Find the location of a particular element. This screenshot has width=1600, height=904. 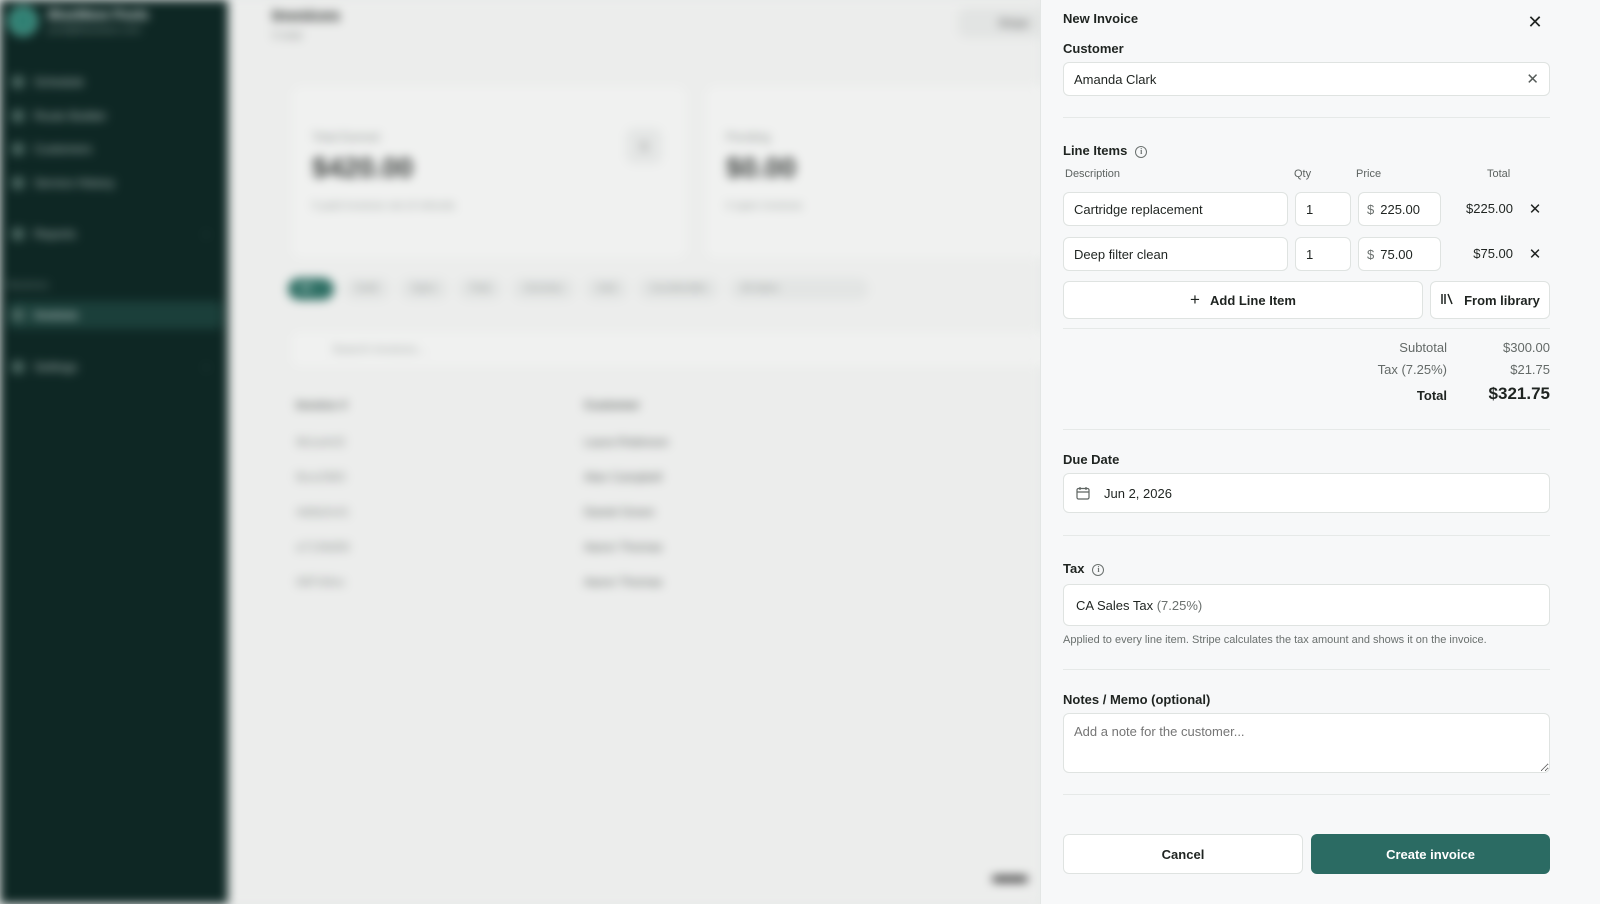

table-row: 08f7d0ec Aaron Thomas is located at coordinates (672, 582).